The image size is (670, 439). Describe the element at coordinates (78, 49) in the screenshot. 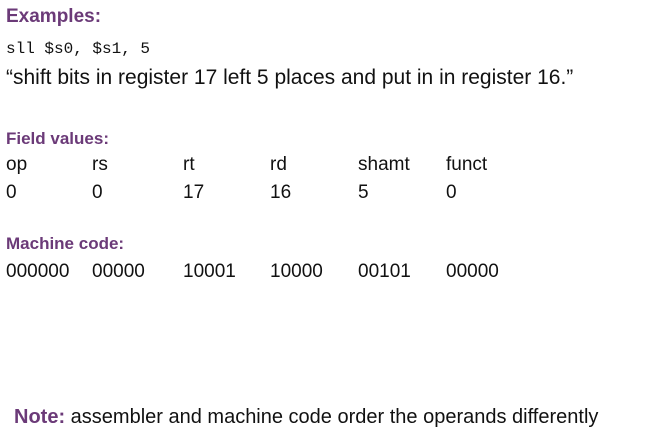

I see `example-instruction-code: sll $s0, $s1, 5` at that location.